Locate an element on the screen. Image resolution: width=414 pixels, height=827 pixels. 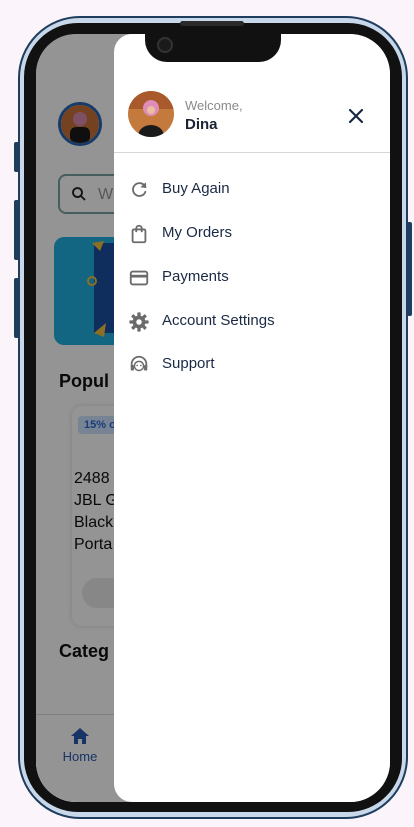
menu-item-label: Buy Again is located at coordinates (196, 188).